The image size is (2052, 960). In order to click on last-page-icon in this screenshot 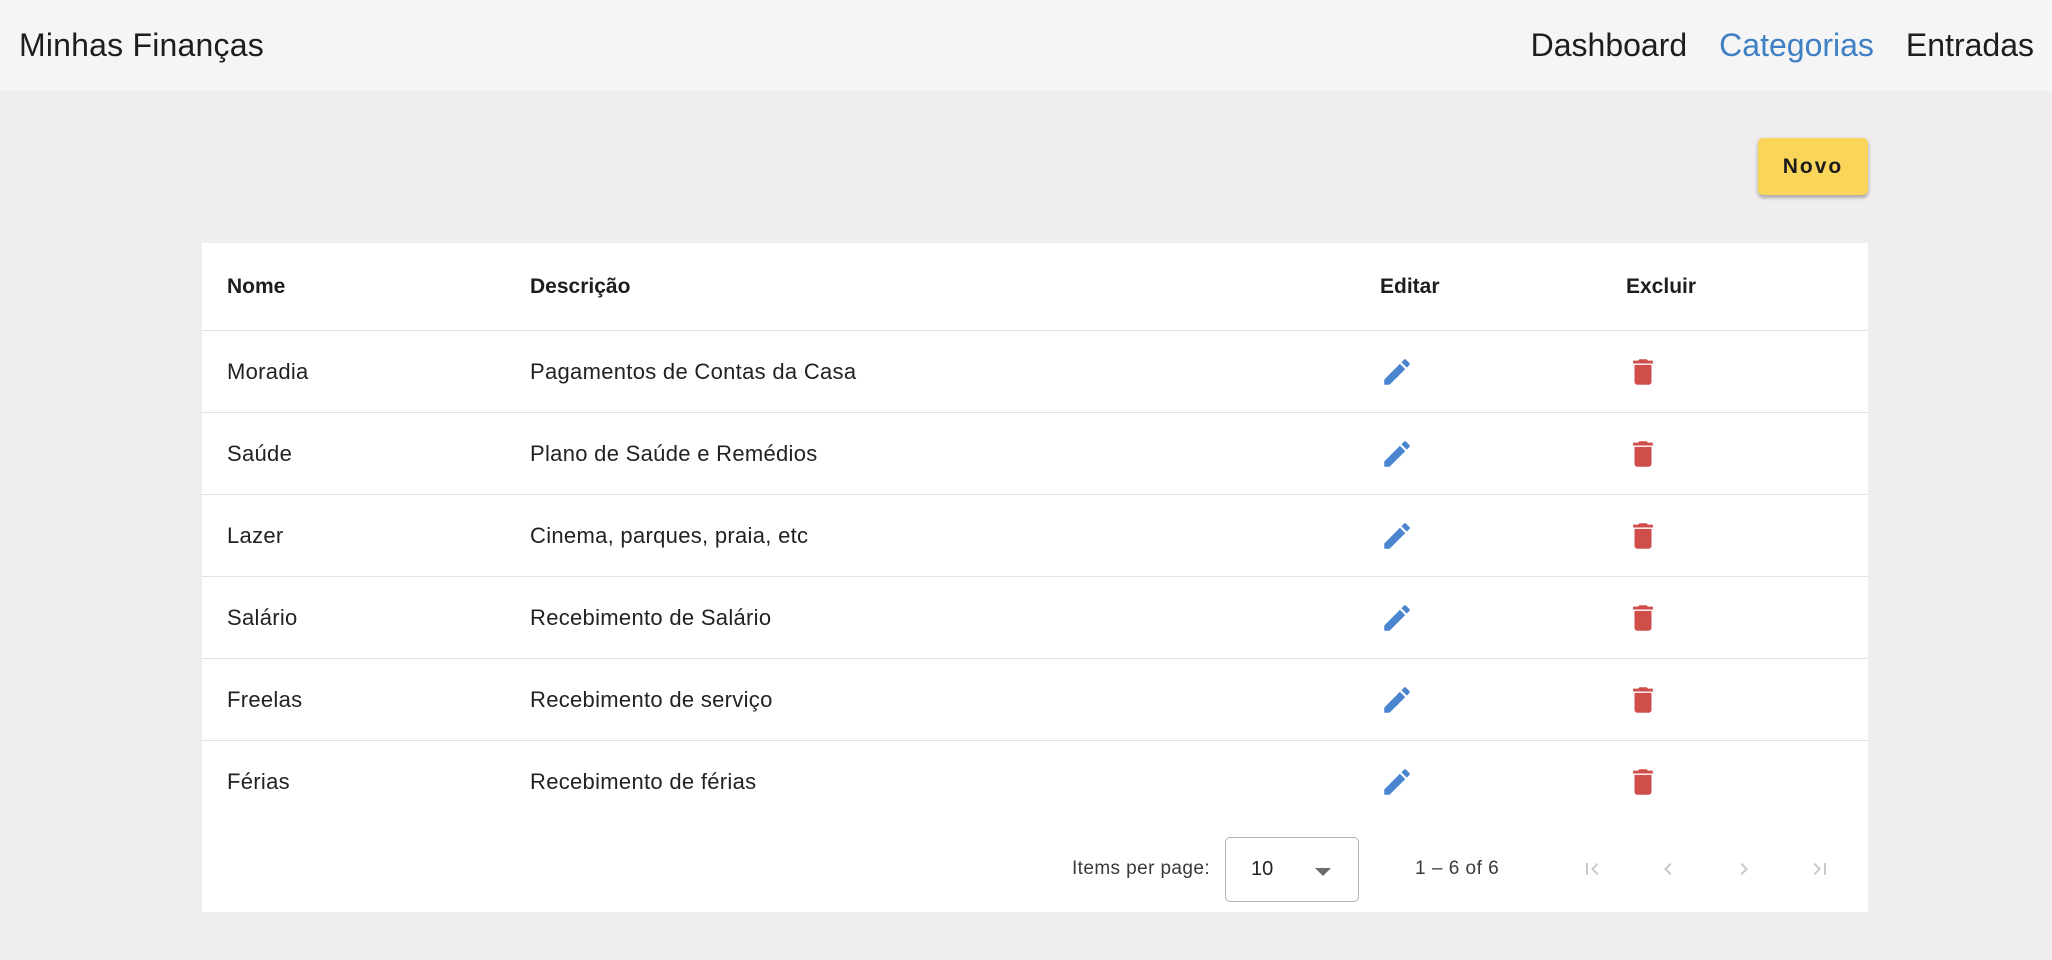, I will do `click(1819, 869)`.